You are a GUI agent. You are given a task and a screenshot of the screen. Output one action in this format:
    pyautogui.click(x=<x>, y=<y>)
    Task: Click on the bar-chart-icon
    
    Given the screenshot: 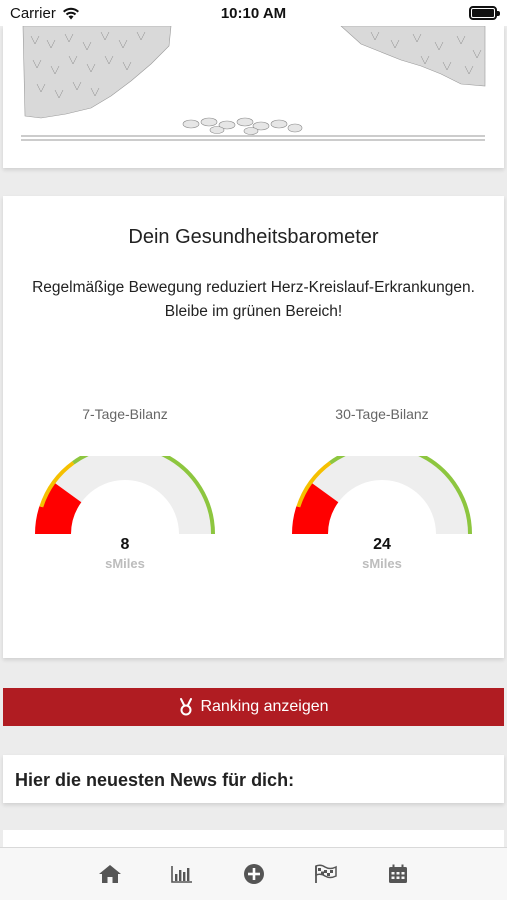 What is the action you would take?
    pyautogui.click(x=181, y=874)
    